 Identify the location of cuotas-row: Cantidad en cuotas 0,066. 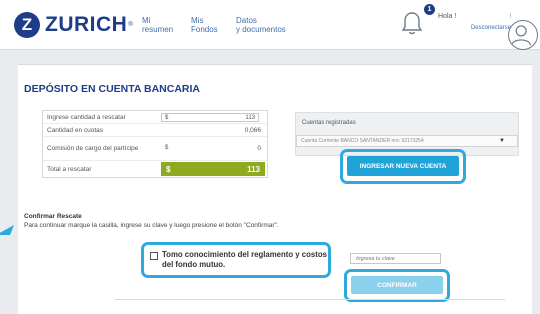
(155, 130).